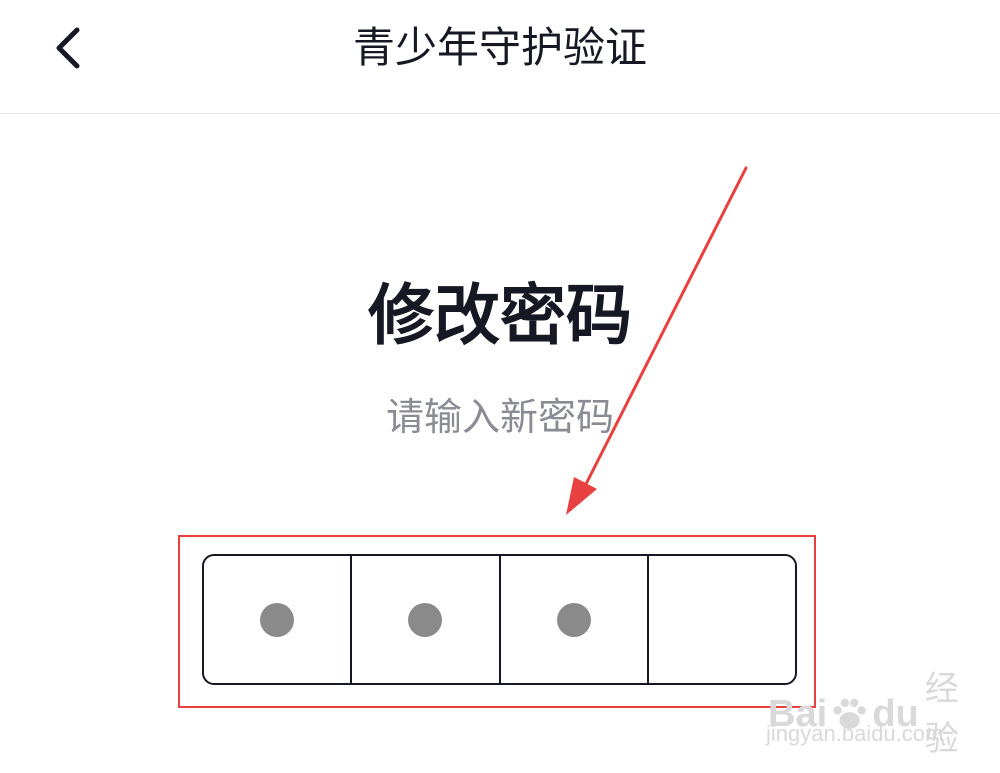  I want to click on watermark: Bai du 经验 jingyan.baidu.com, so click(877, 714).